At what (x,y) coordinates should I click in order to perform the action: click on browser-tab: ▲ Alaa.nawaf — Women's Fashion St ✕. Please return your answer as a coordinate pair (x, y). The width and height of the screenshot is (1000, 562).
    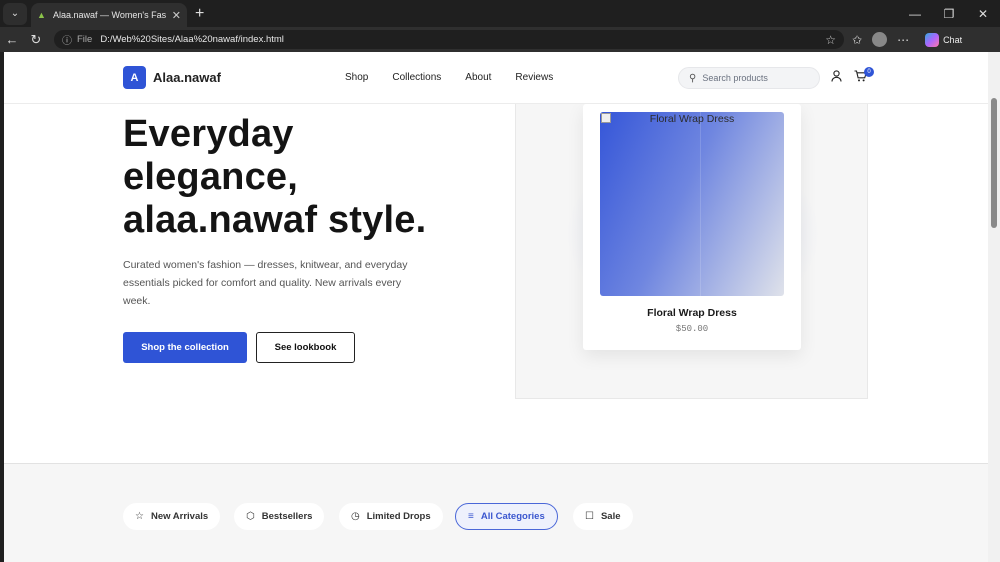
    Looking at the image, I should click on (109, 15).